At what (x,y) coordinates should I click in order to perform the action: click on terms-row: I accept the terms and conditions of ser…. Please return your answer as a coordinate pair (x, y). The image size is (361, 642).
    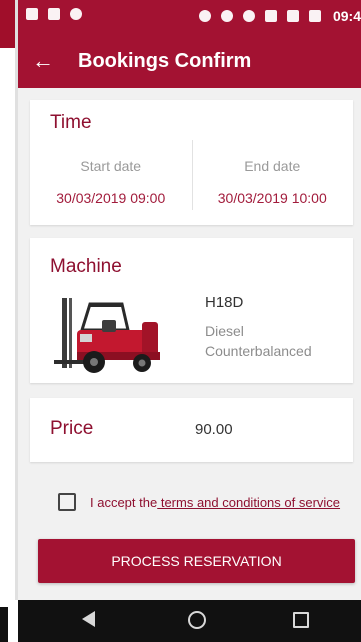
    Looking at the image, I should click on (199, 502).